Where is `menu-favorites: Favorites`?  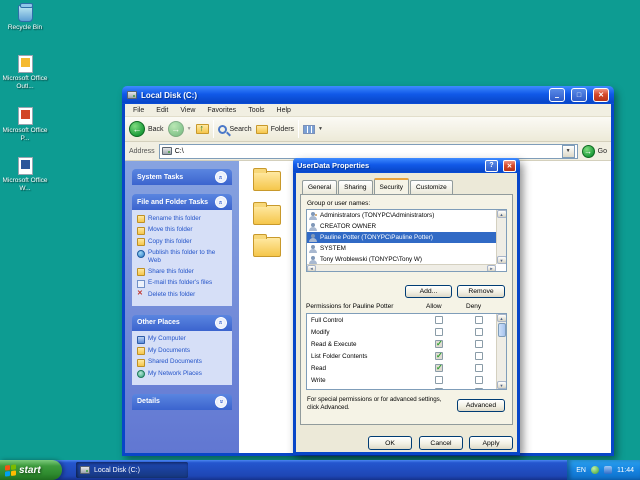 menu-favorites: Favorites is located at coordinates (221, 110).